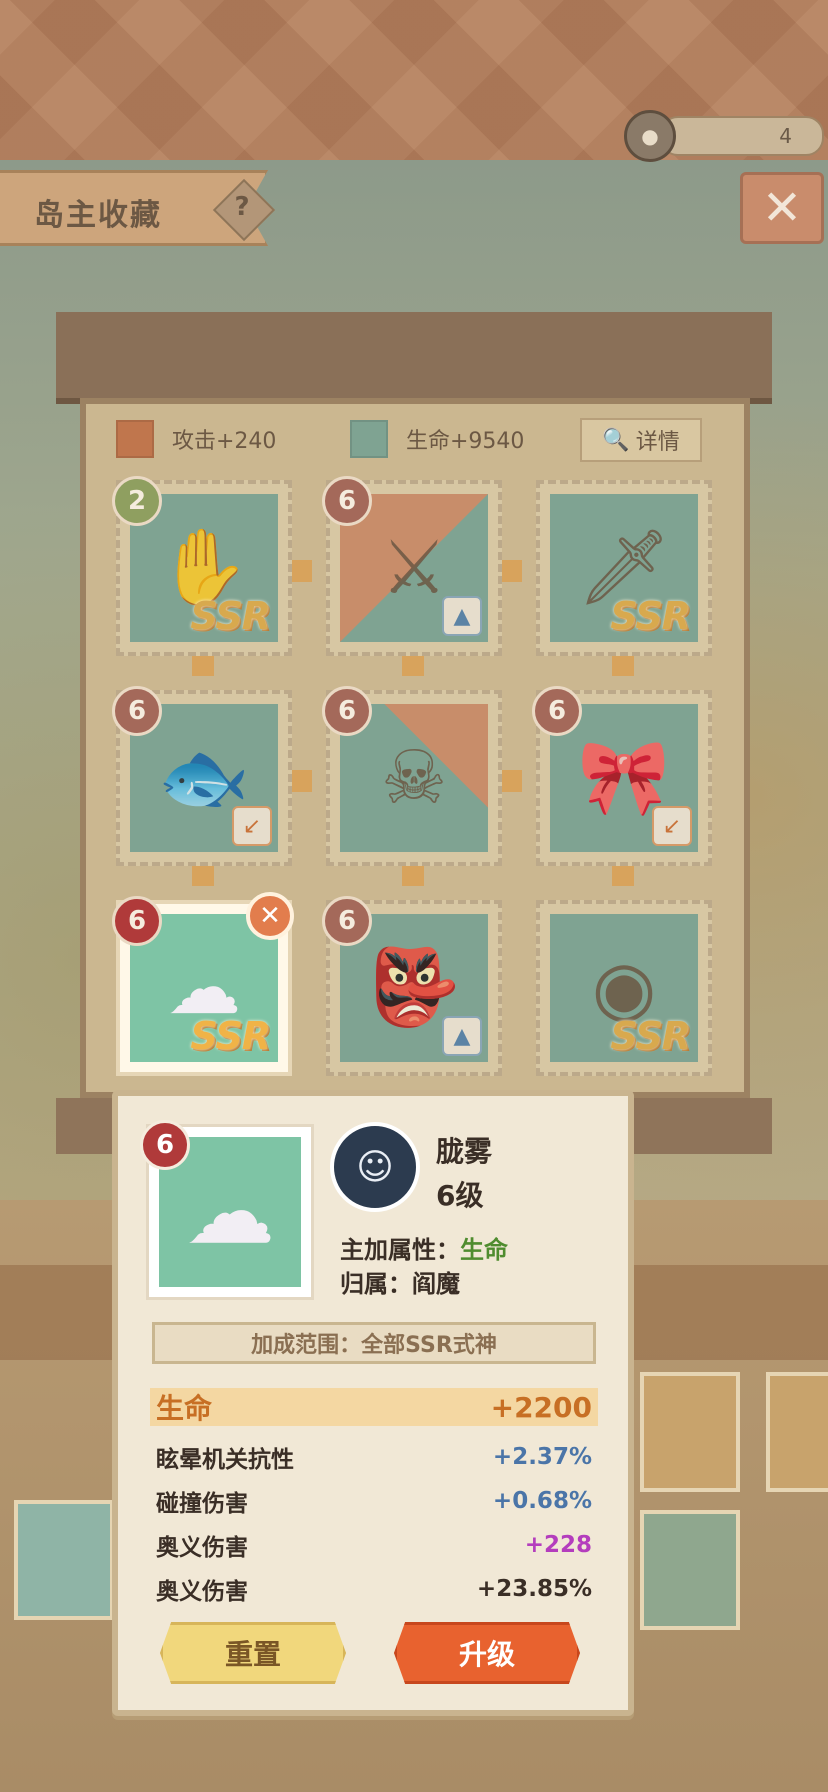 The width and height of the screenshot is (828, 1792). I want to click on main-attr-label: 主加属性：, so click(400, 1250).